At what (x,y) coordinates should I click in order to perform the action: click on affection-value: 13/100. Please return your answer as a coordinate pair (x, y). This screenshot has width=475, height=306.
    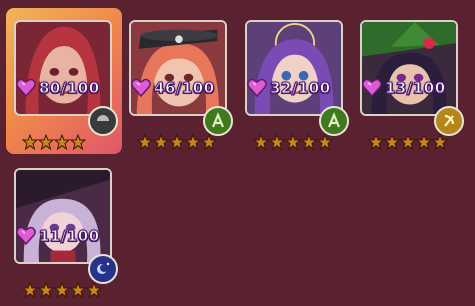
    Looking at the image, I should click on (415, 88).